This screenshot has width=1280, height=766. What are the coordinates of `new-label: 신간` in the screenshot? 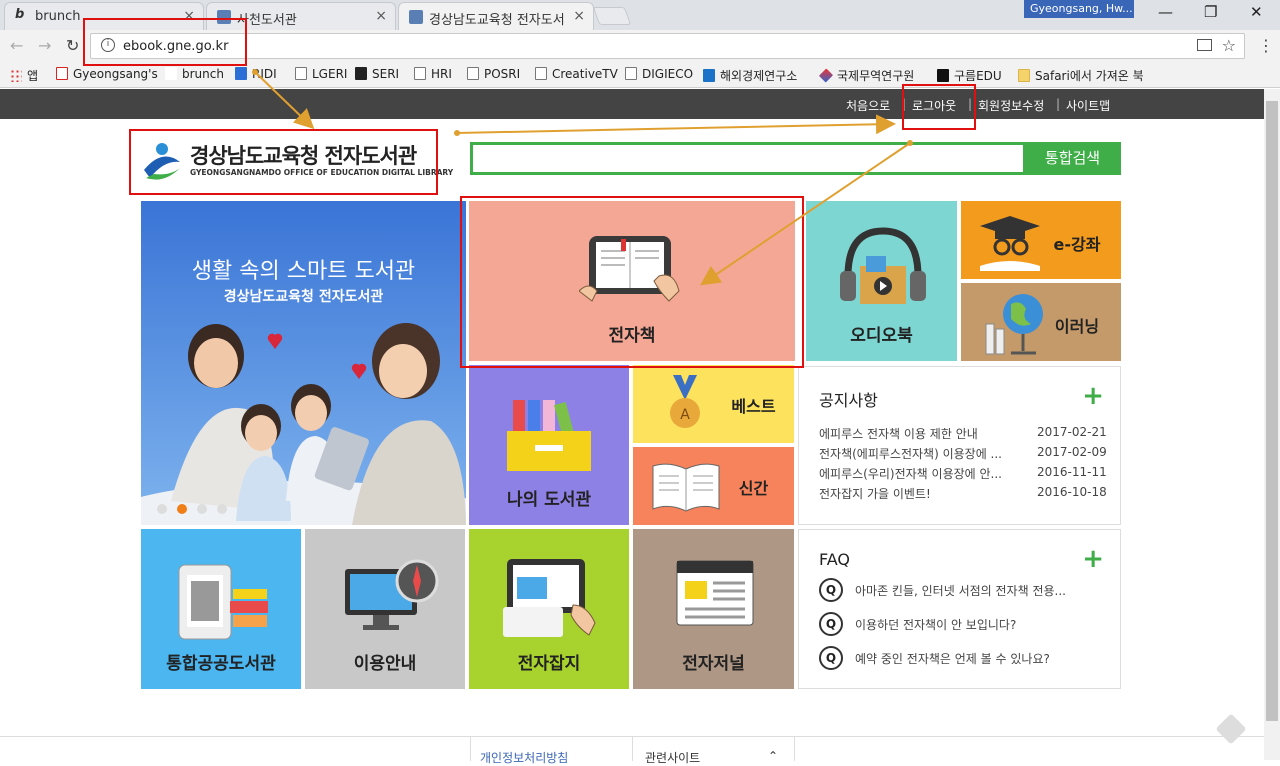 It's located at (753, 488).